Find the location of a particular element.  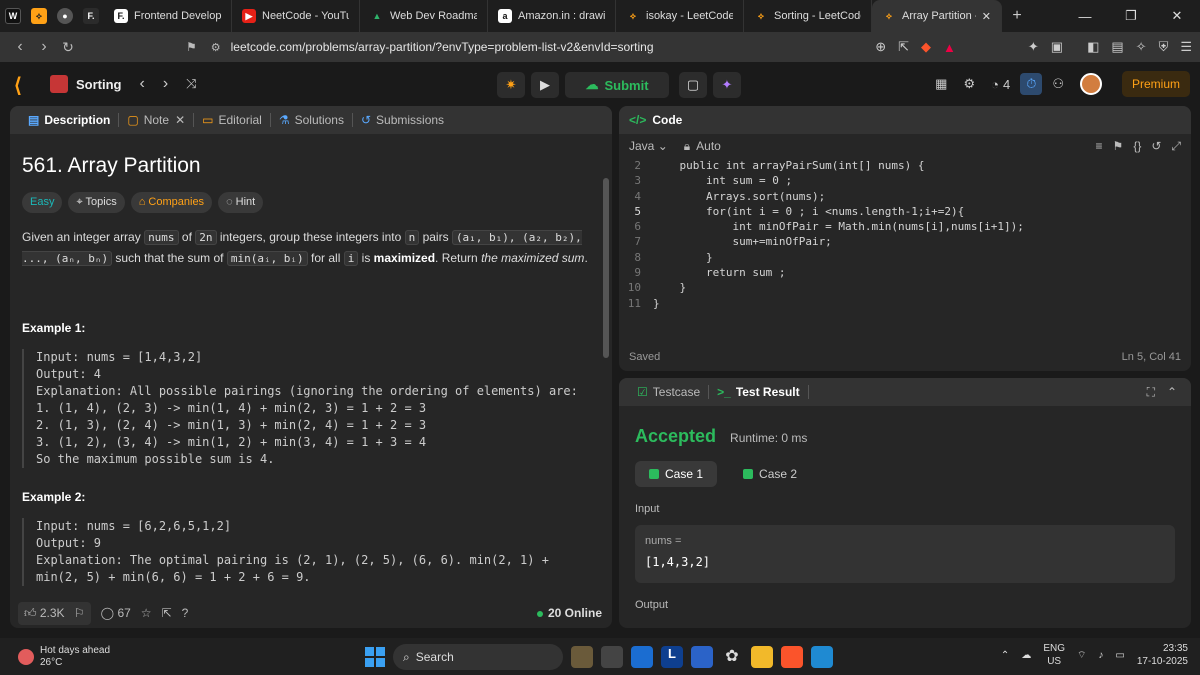

avatar is located at coordinates (1090, 84).